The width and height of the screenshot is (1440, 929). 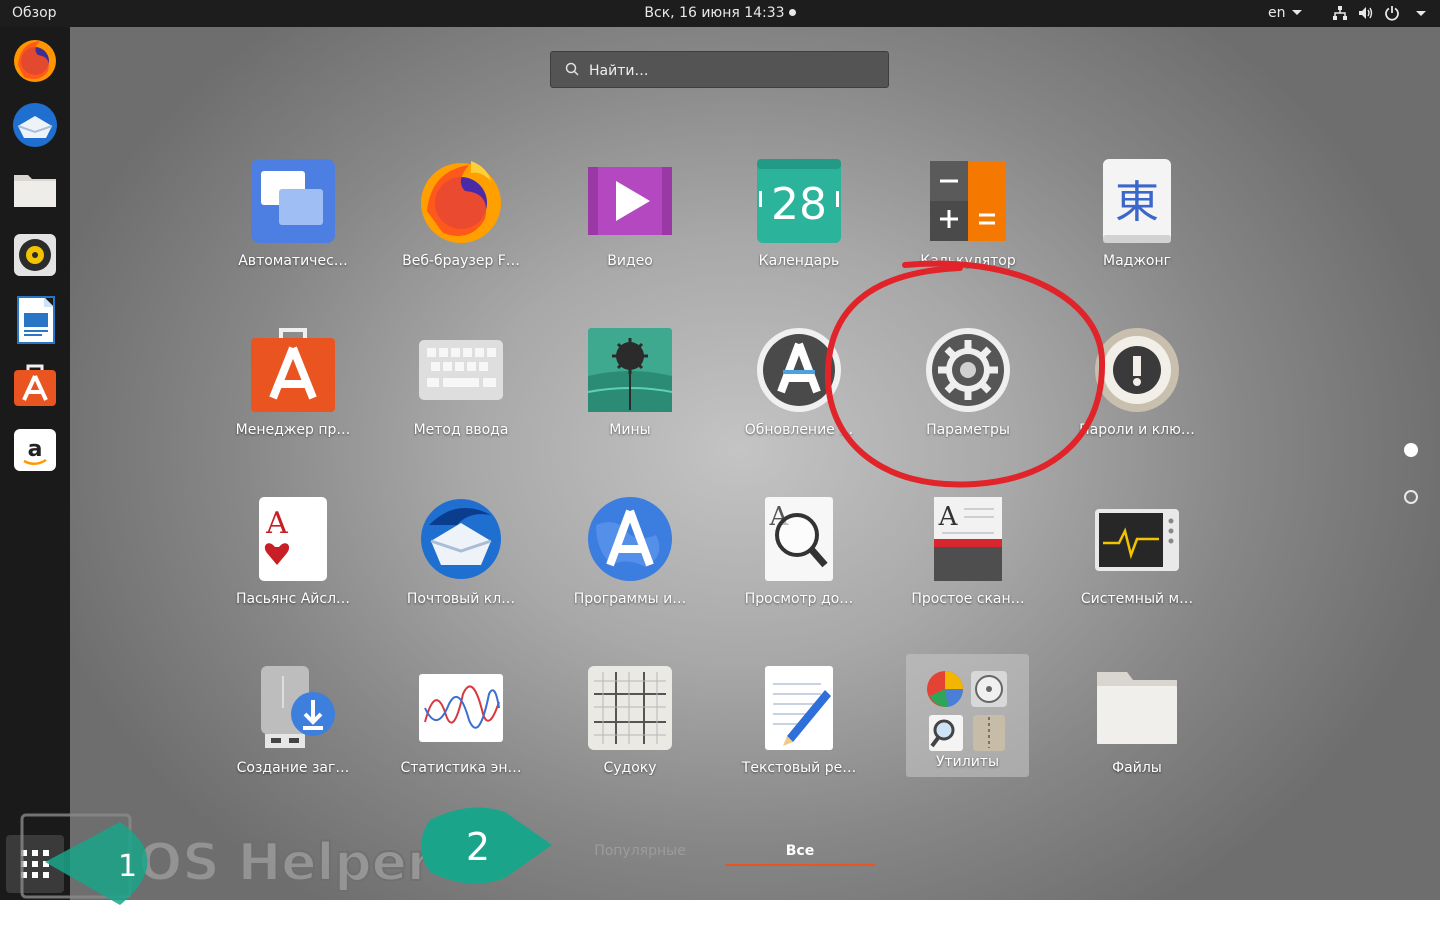 I want to click on active-tab-underline, so click(x=800, y=865).